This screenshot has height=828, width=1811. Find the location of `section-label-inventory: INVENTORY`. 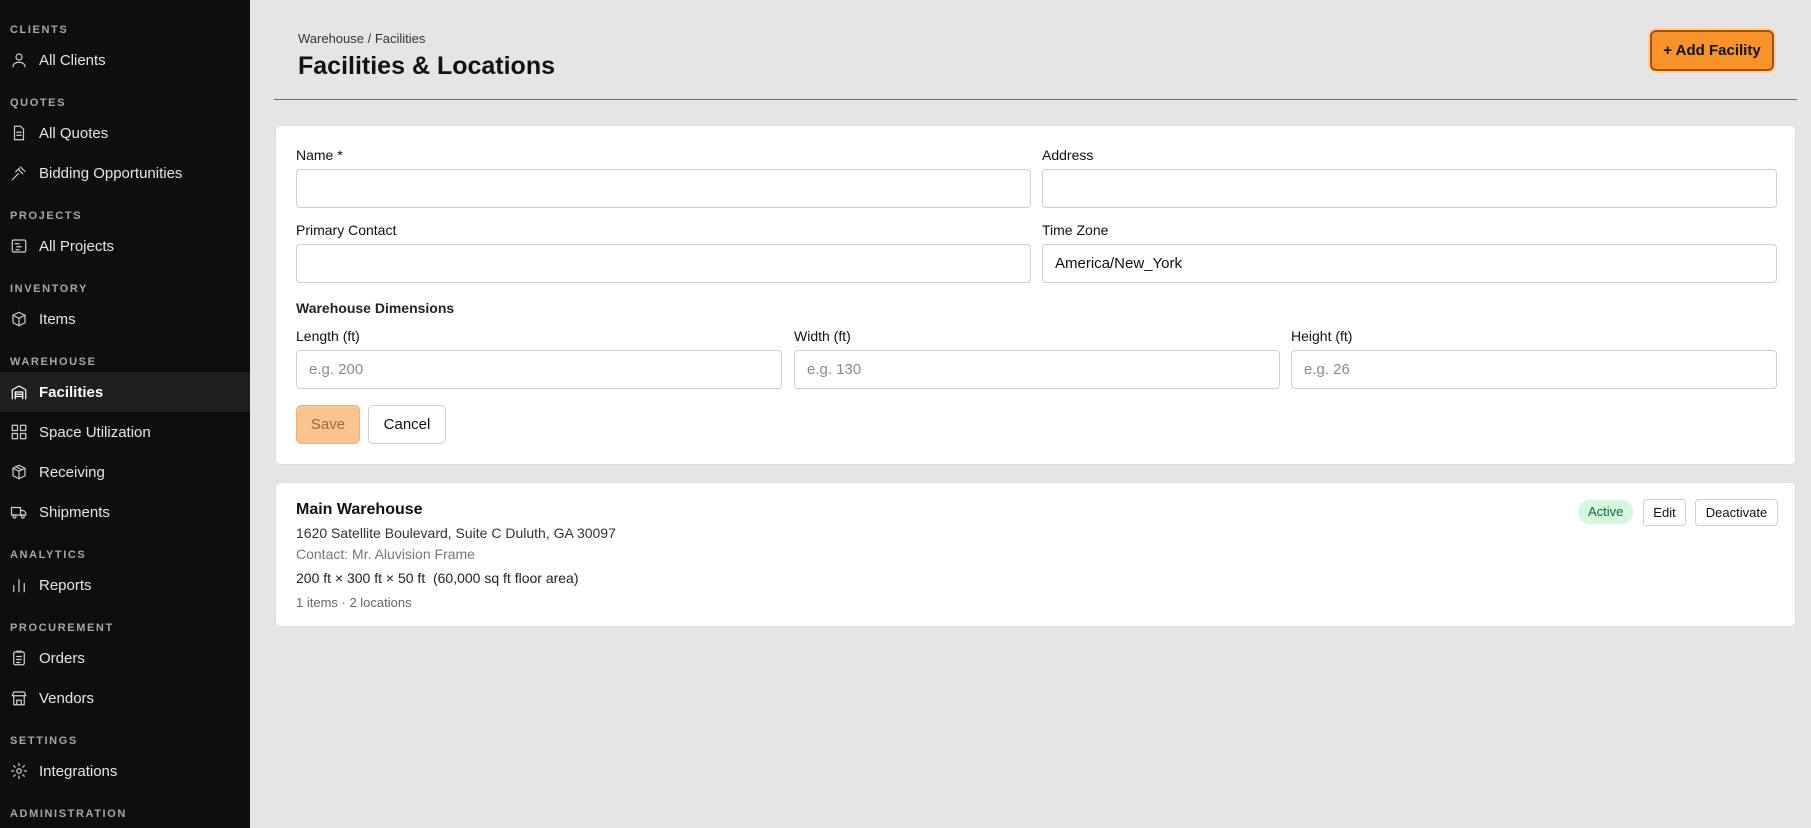

section-label-inventory: INVENTORY is located at coordinates (49, 289).